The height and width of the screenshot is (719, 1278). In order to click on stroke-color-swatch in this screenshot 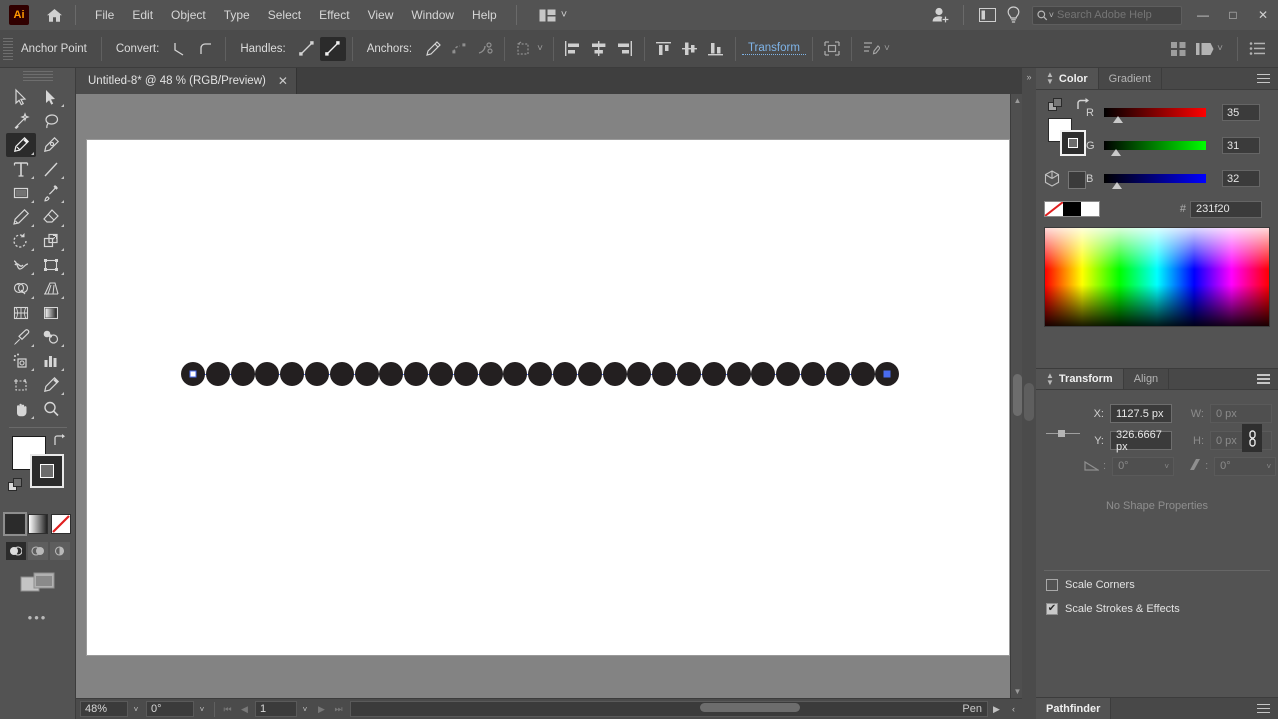, I will do `click(47, 471)`.